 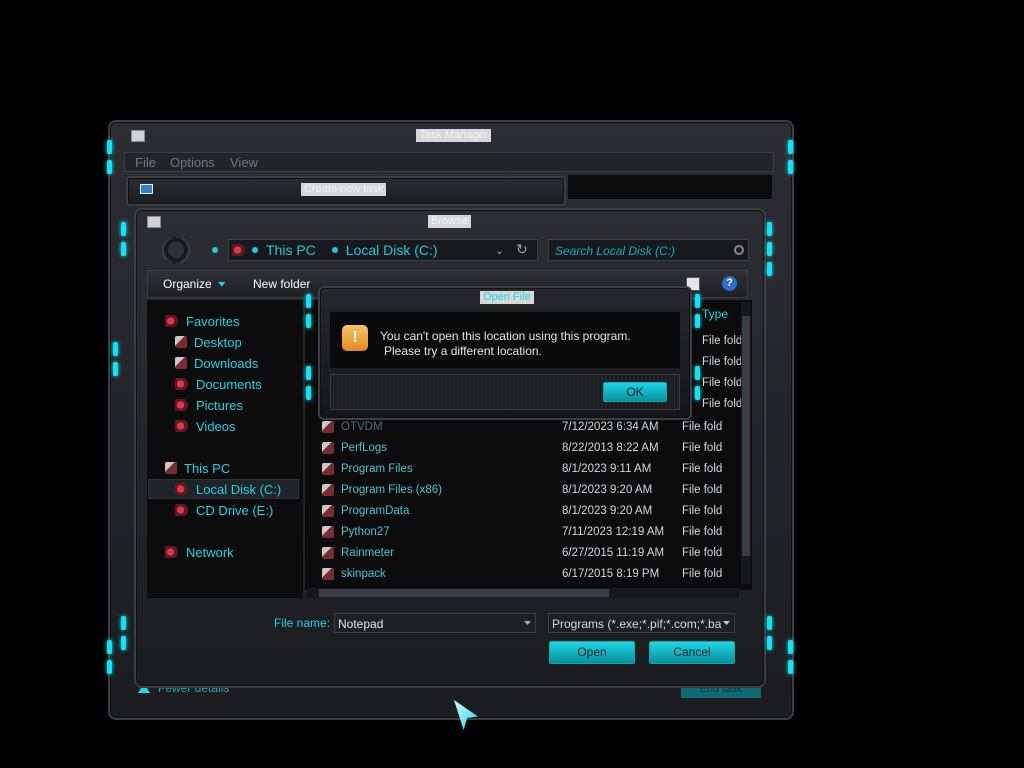 I want to click on nav-videos: Videos, so click(x=205, y=426).